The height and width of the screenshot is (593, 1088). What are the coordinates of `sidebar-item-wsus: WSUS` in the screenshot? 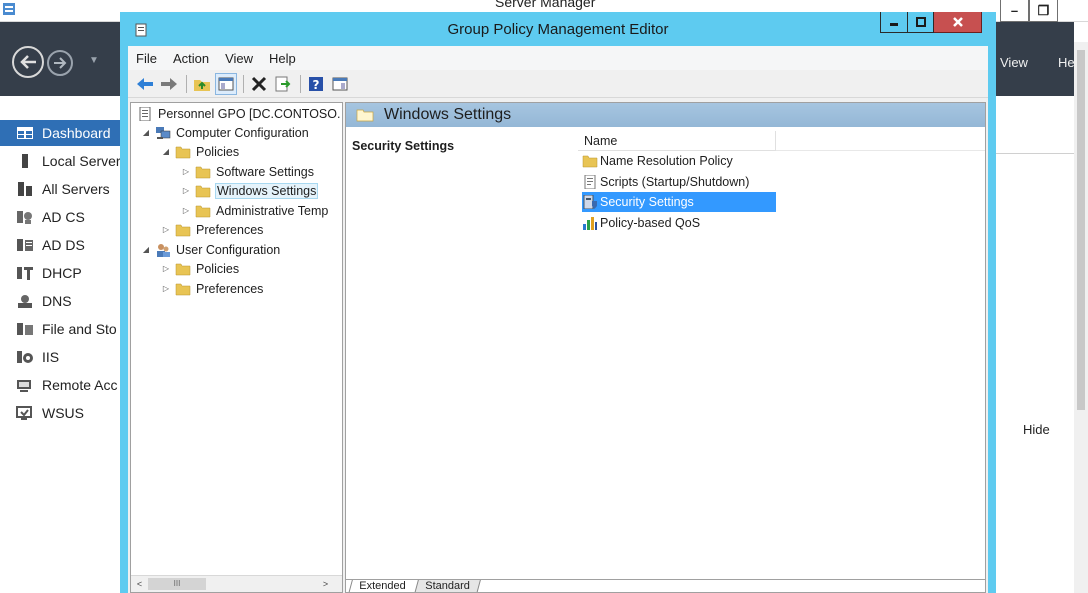 It's located at (61, 413).